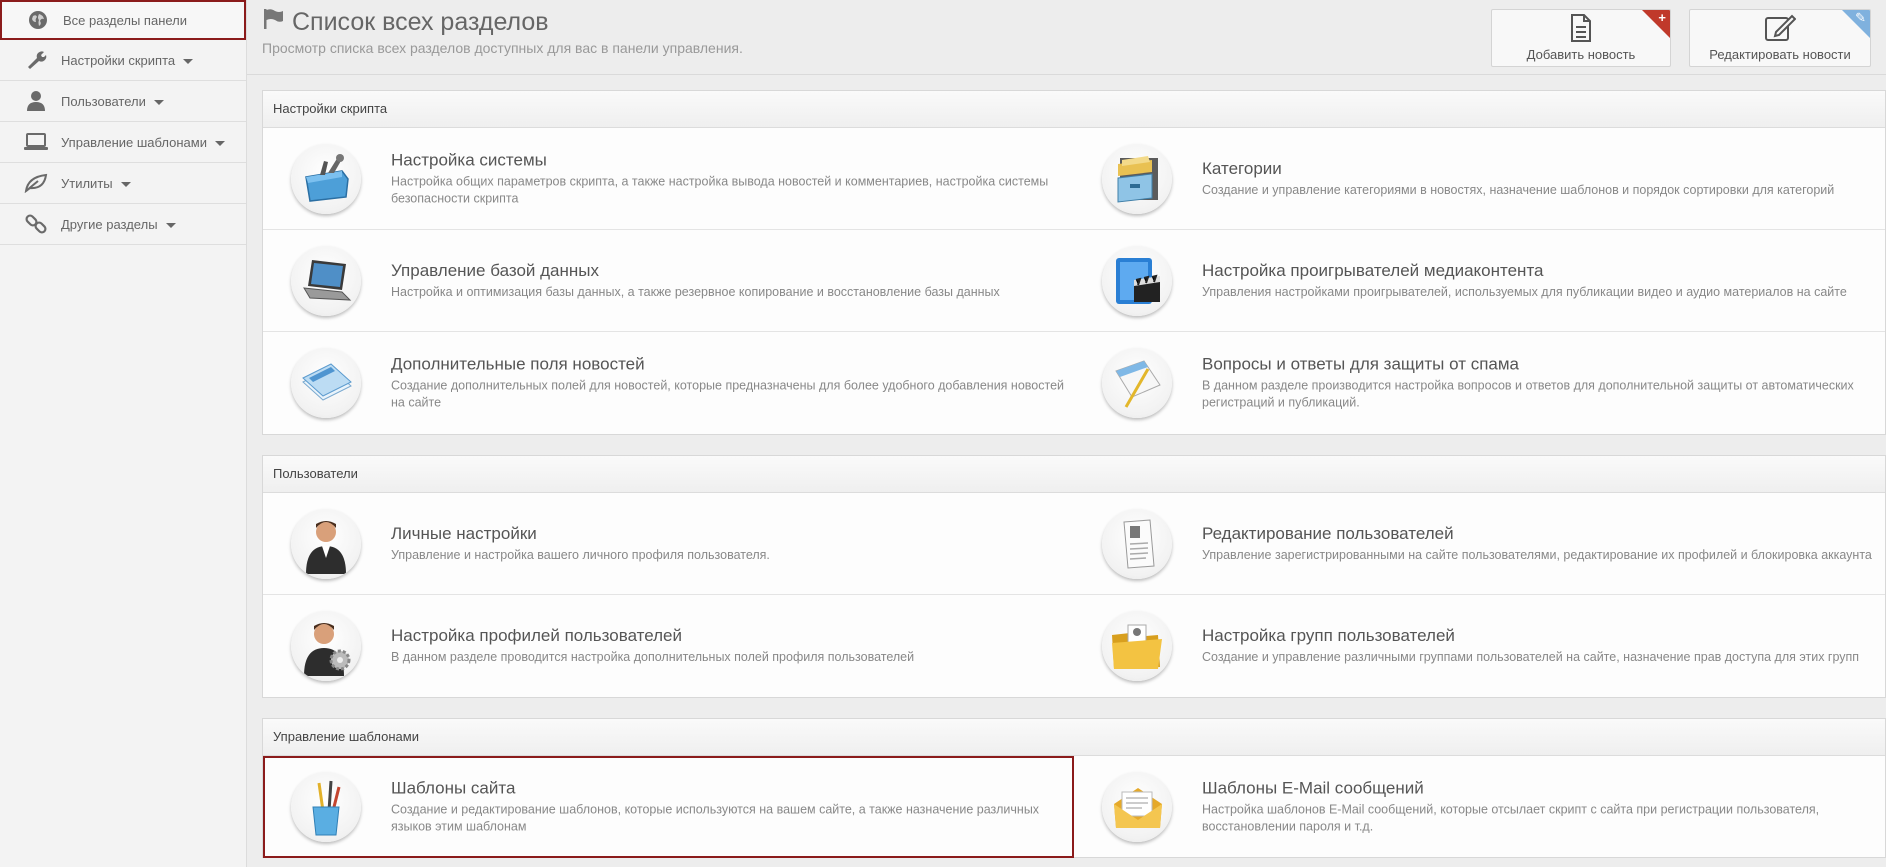  What do you see at coordinates (518, 364) in the screenshot?
I see `section-title: Дополнительные поля новостей` at bounding box center [518, 364].